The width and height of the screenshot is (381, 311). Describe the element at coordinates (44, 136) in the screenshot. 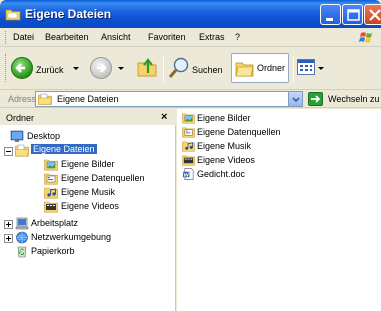

I see `tree-label: Desktop` at that location.